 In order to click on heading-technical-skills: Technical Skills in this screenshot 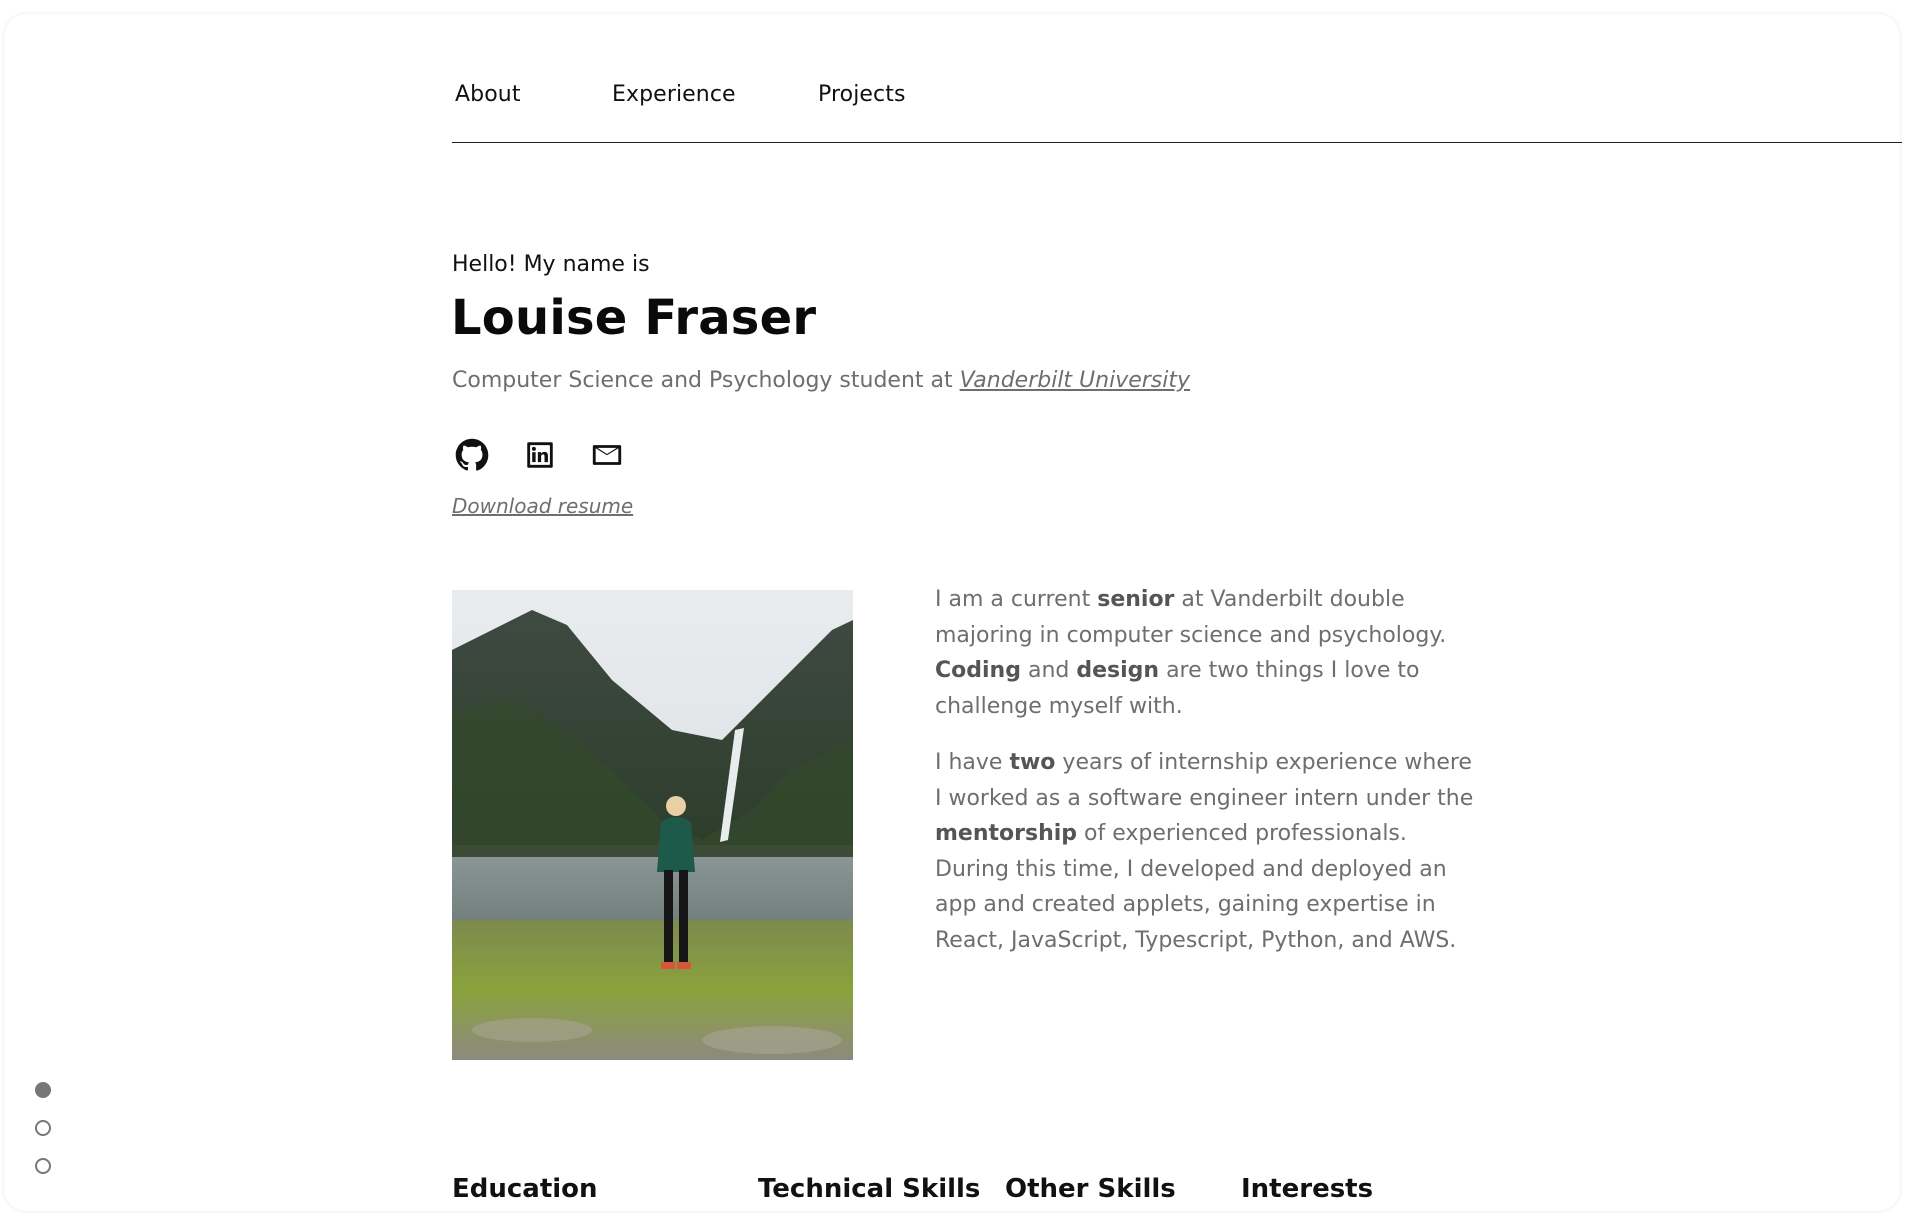, I will do `click(869, 1189)`.